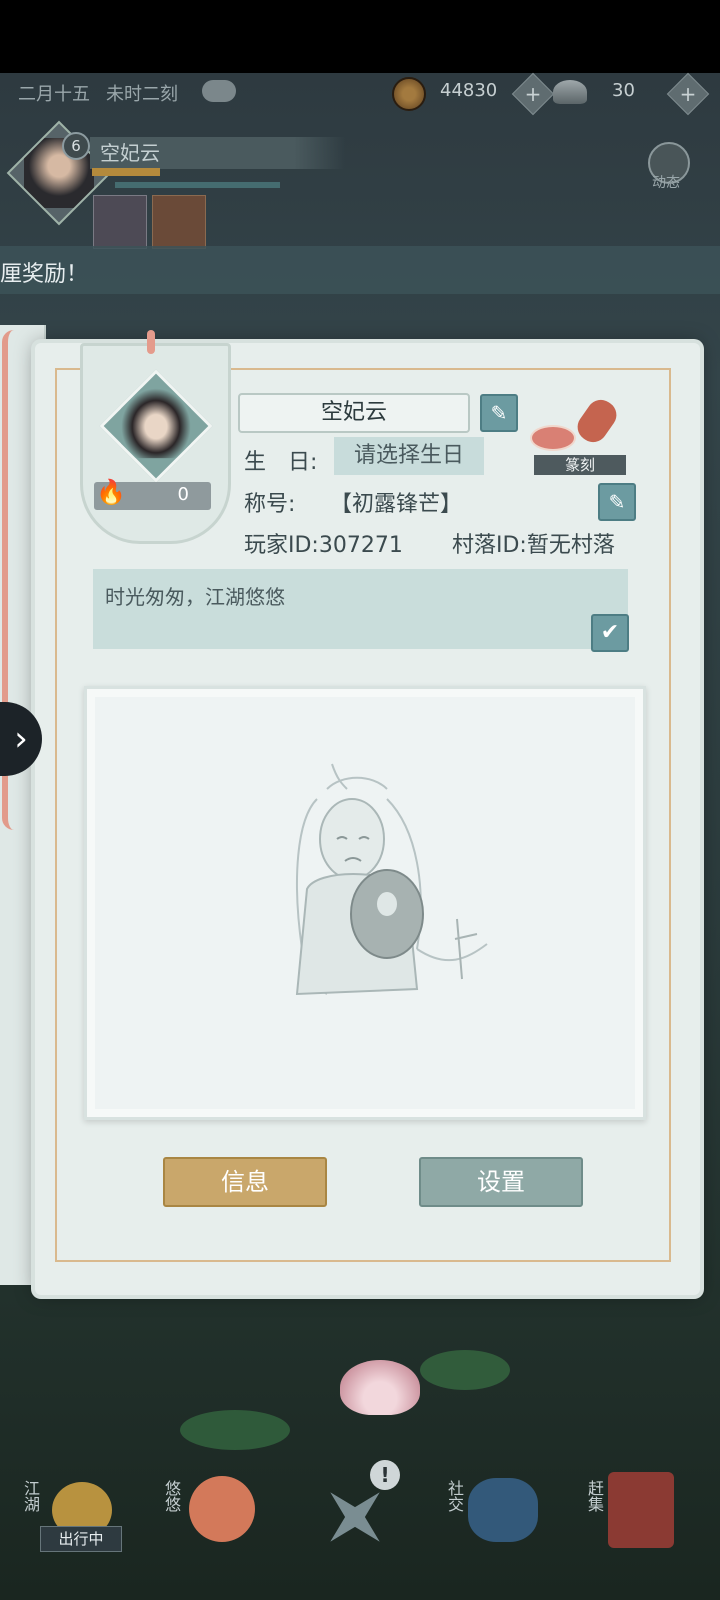 This screenshot has height=1600, width=720. I want to click on birthday-label: 生 日:, so click(281, 462).